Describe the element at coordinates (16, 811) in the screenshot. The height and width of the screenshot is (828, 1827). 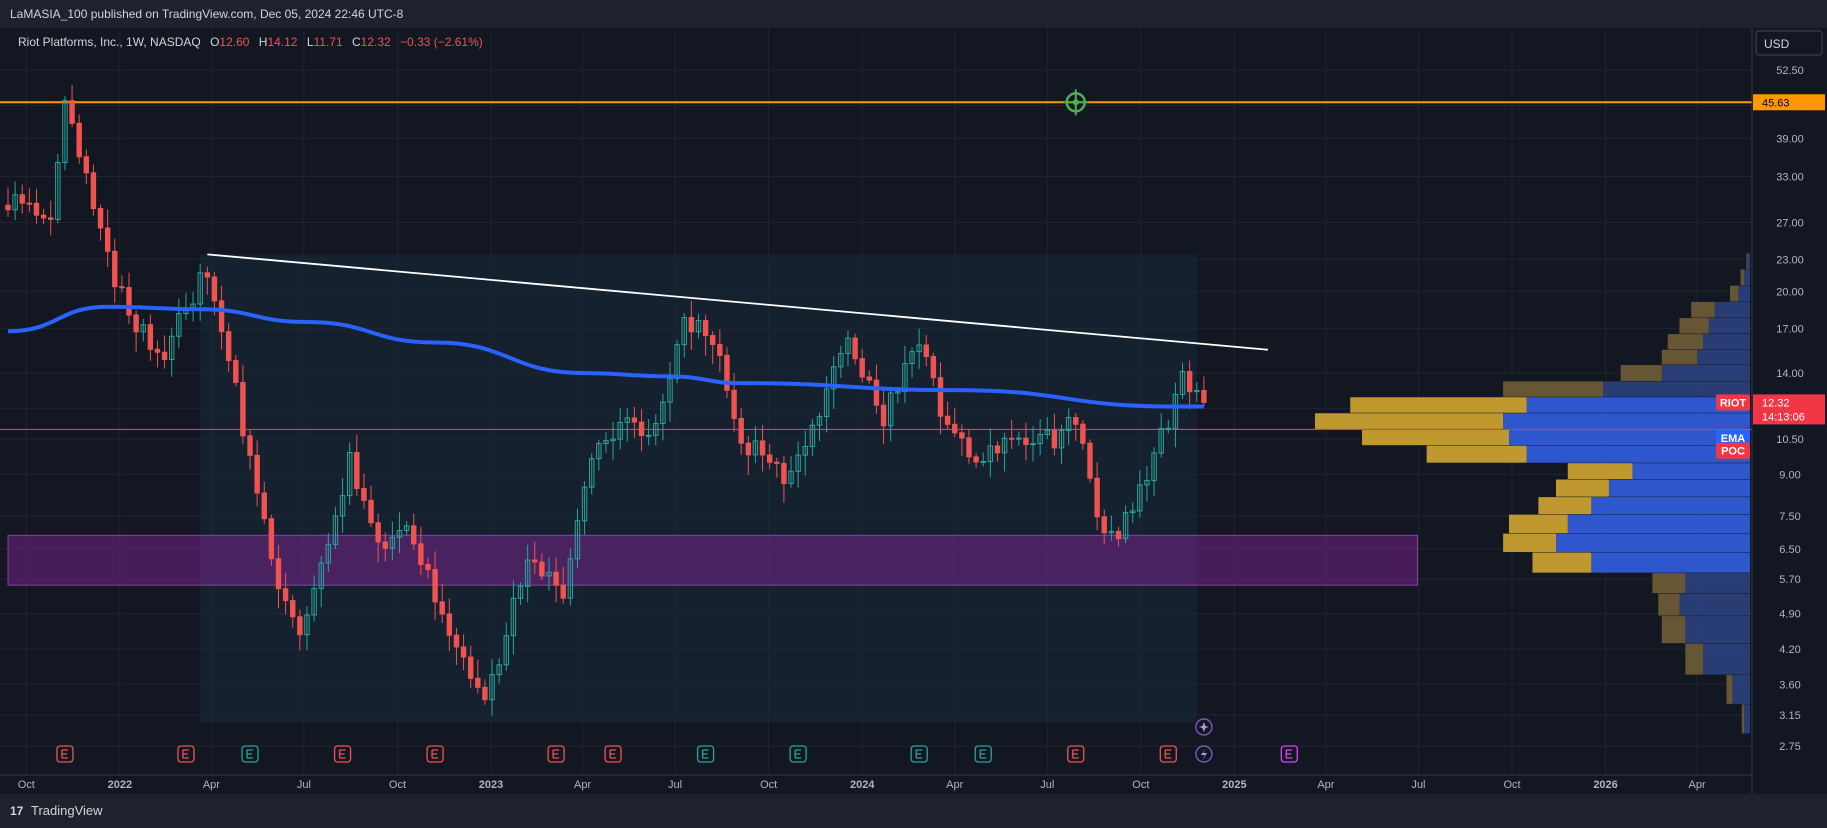
I see `tradingview-logo-icon: 17` at that location.